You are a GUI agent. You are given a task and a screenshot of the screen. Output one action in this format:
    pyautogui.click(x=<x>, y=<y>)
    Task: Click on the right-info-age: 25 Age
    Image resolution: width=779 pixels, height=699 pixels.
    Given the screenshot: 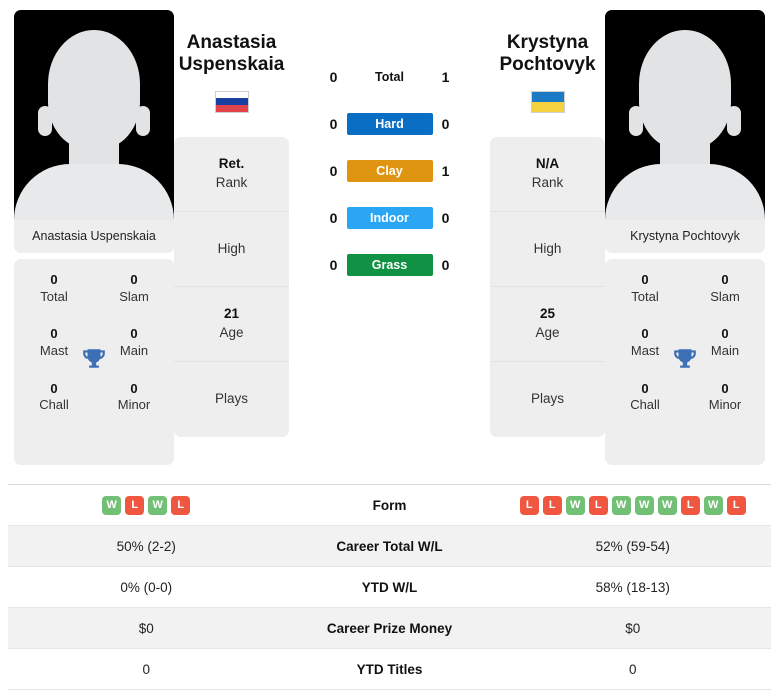 What is the action you would take?
    pyautogui.click(x=547, y=324)
    